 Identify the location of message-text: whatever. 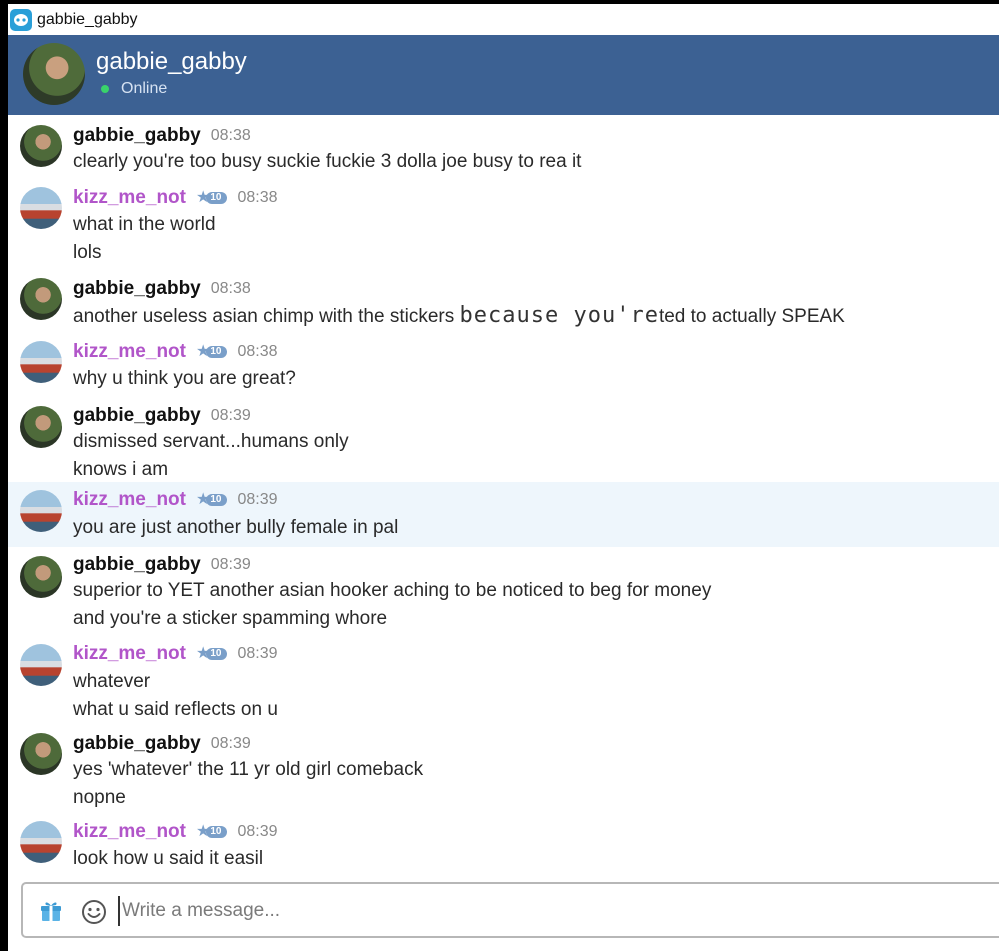
(112, 681).